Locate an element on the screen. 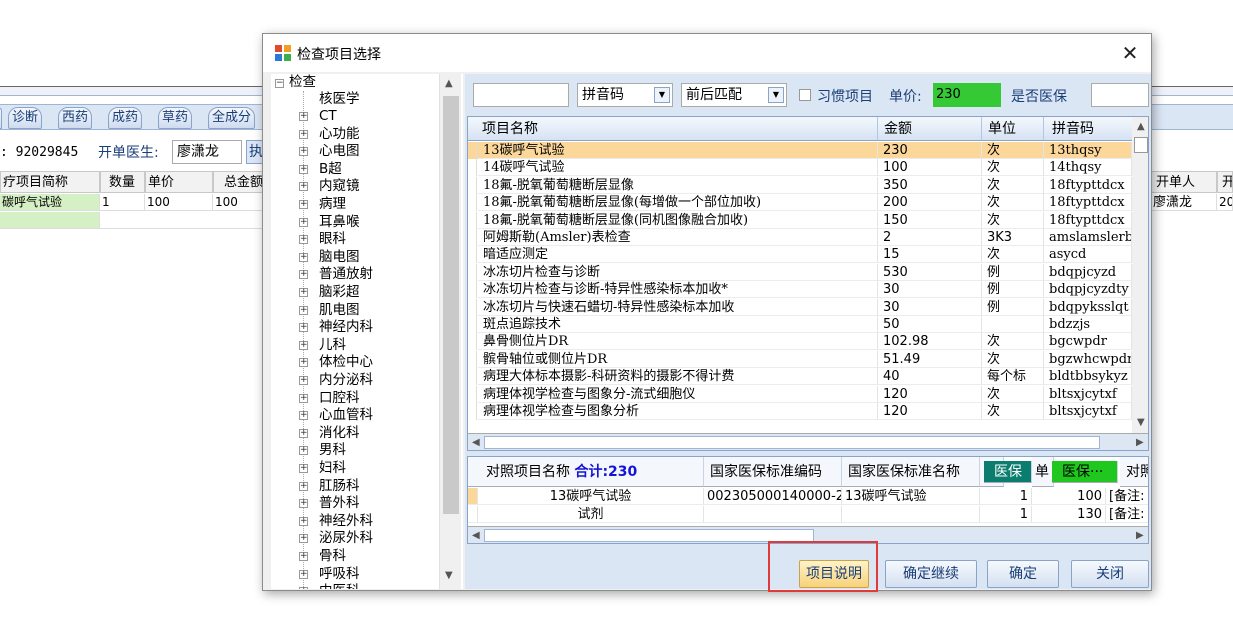  cell-name: 病理体视学检查与图象分析 is located at coordinates (678, 411).